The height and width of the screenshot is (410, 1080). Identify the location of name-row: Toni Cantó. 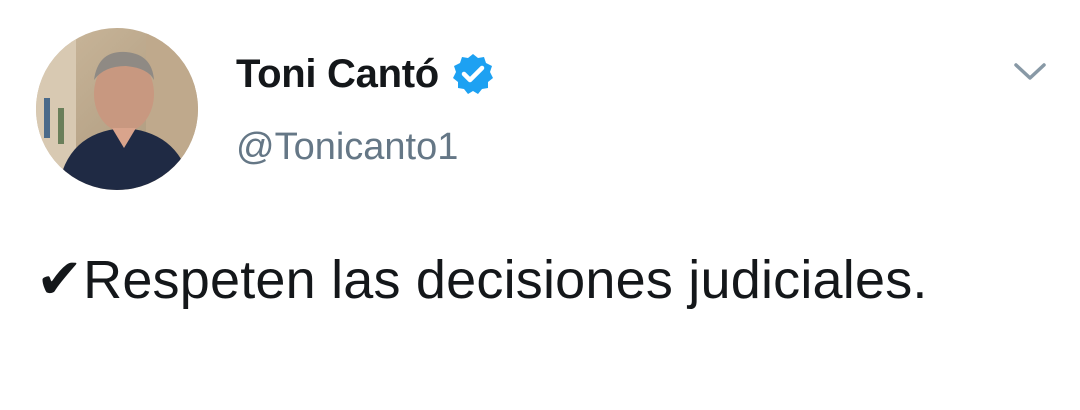
(365, 74).